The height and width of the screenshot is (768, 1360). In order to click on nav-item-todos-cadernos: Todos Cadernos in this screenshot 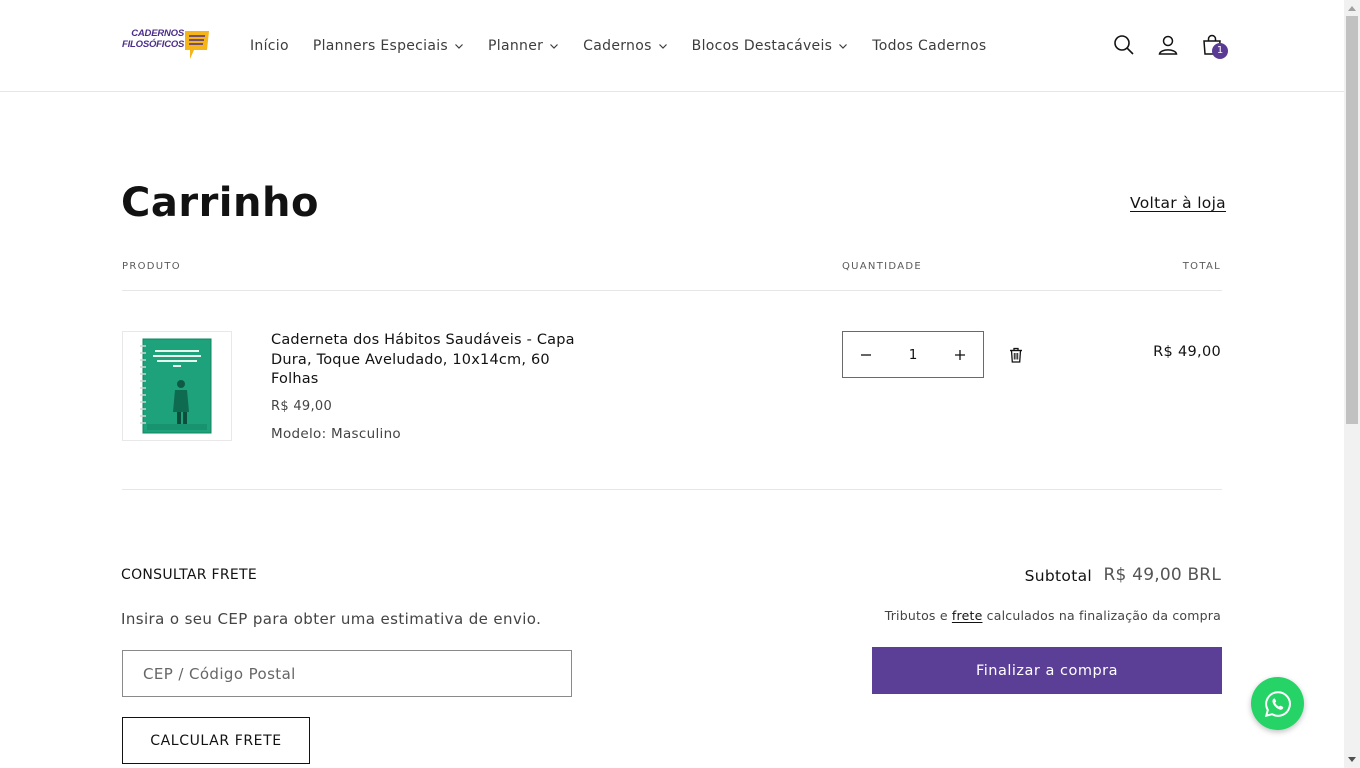, I will do `click(929, 46)`.